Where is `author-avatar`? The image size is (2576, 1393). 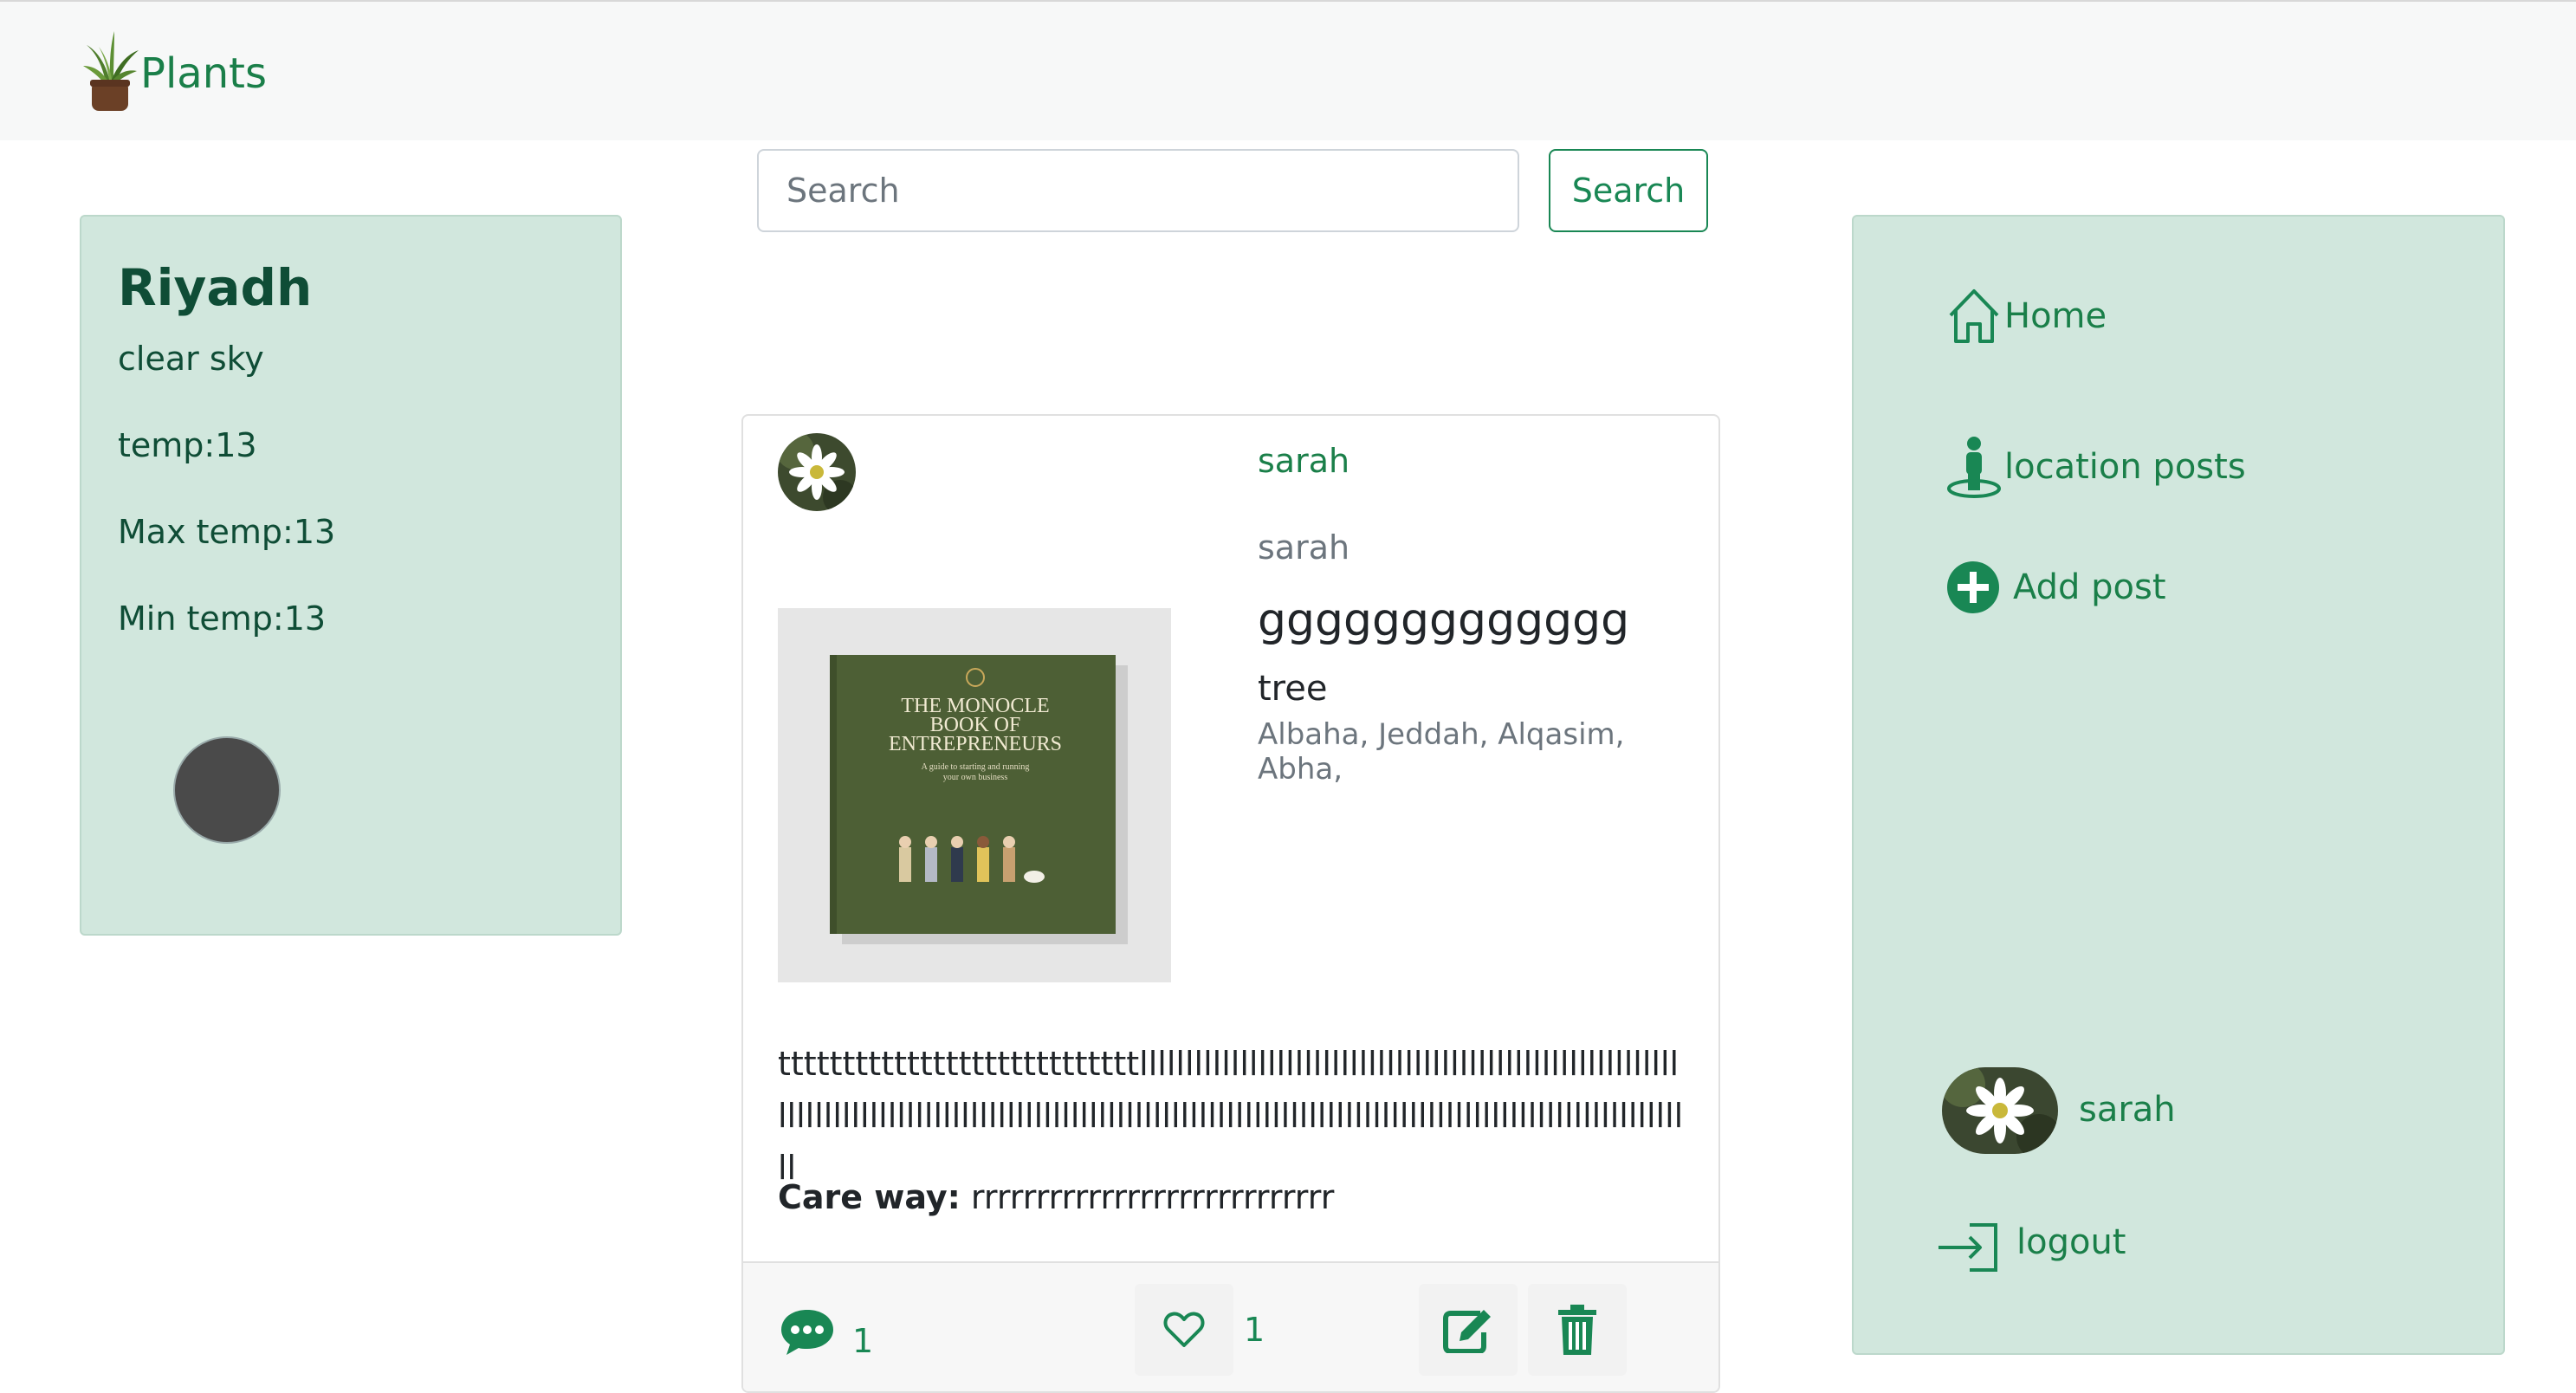 author-avatar is located at coordinates (817, 472).